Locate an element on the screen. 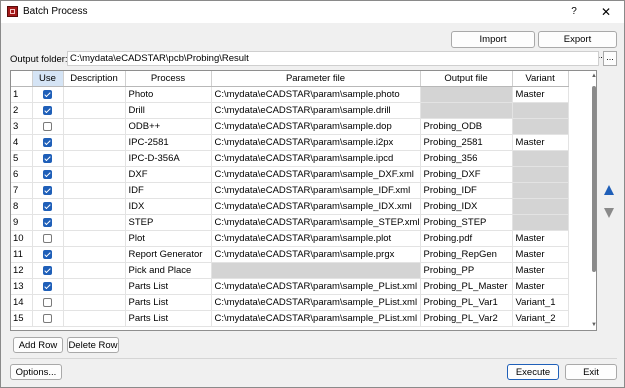 The image size is (625, 388). output-file-cell: Probing_RepGen is located at coordinates (466, 254).